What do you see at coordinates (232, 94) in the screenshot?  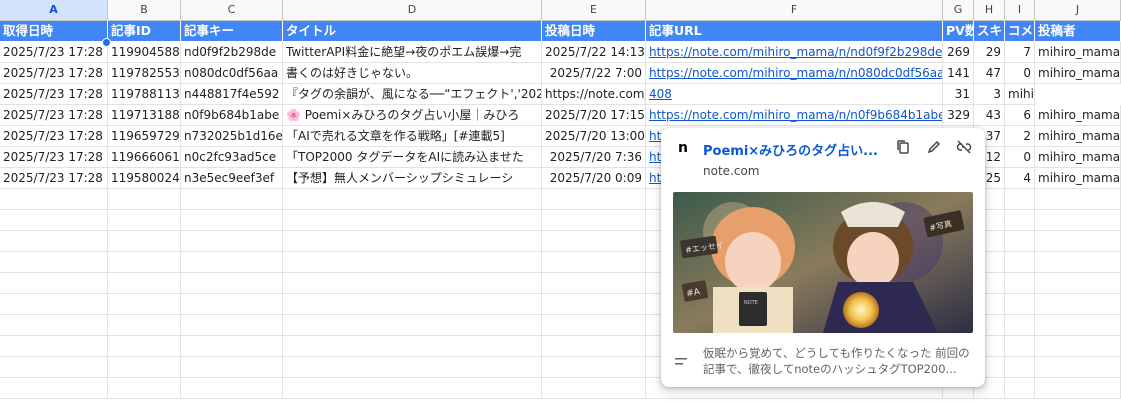 I see `data-cell: n448817f4e592` at bounding box center [232, 94].